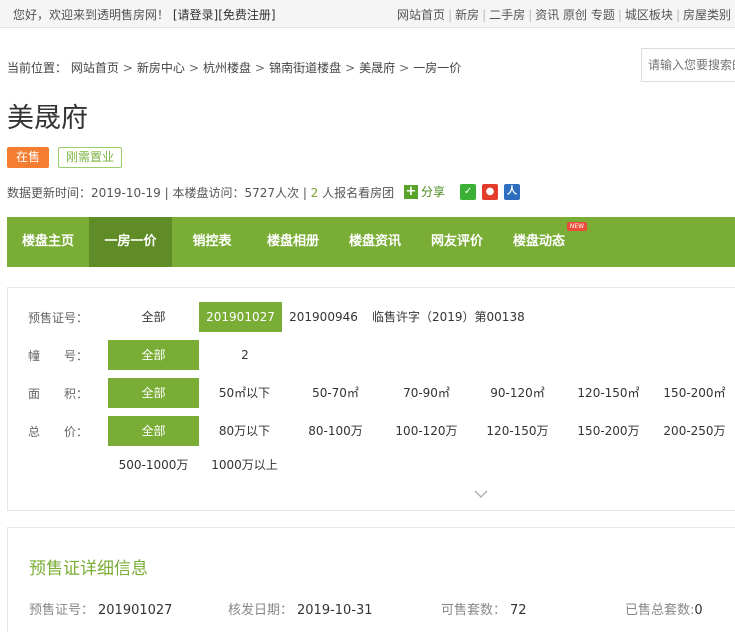 The image size is (735, 632). Describe the element at coordinates (244, 393) in the screenshot. I see `area-option-50: 50㎡以下` at that location.